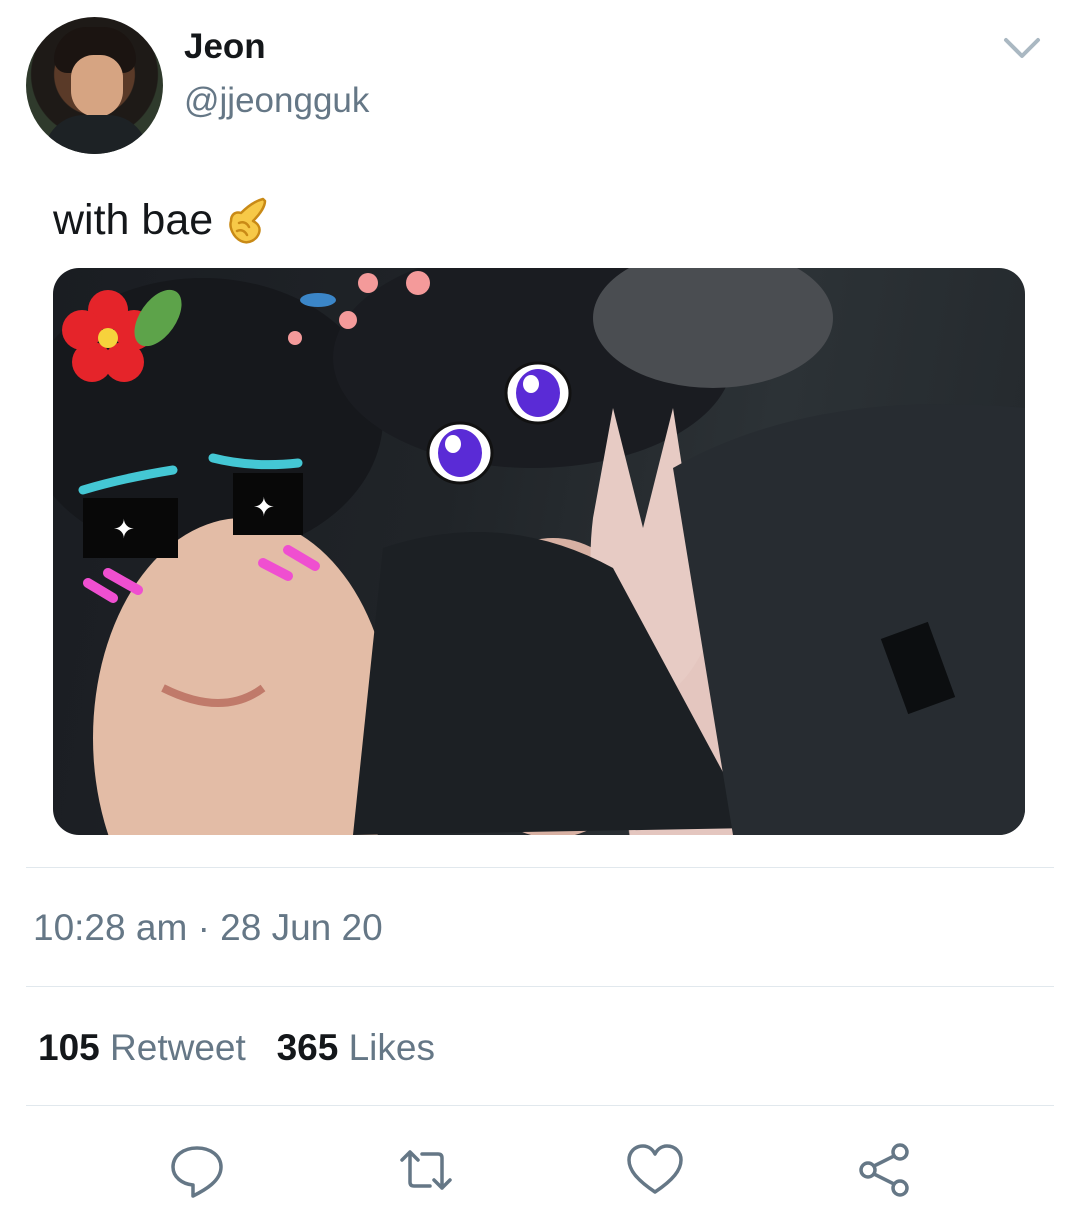 This screenshot has height=1228, width=1080. I want to click on likes-label: Likes, so click(391, 1047).